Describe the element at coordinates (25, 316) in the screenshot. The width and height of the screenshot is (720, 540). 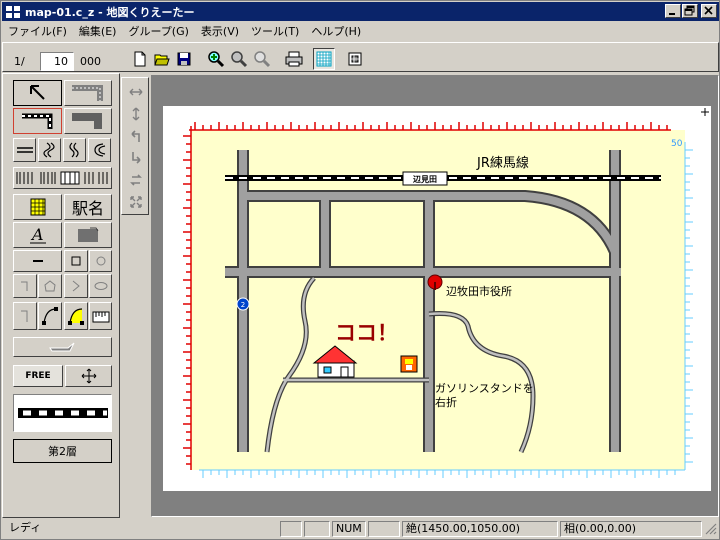
I see `hook-tool` at that location.